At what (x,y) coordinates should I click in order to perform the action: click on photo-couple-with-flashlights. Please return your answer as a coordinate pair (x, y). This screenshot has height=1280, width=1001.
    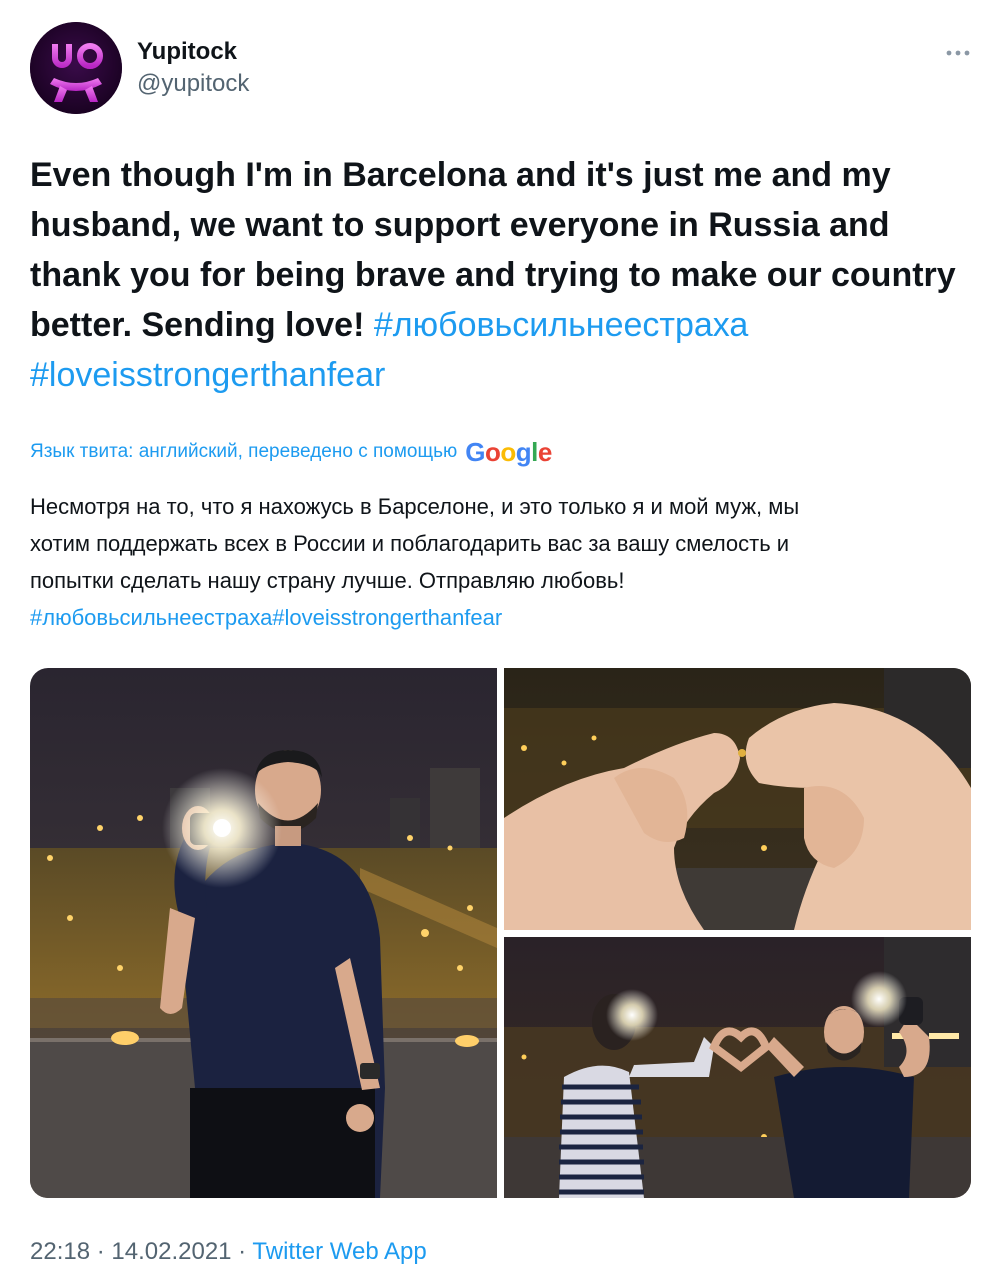
    Looking at the image, I should click on (737, 1067).